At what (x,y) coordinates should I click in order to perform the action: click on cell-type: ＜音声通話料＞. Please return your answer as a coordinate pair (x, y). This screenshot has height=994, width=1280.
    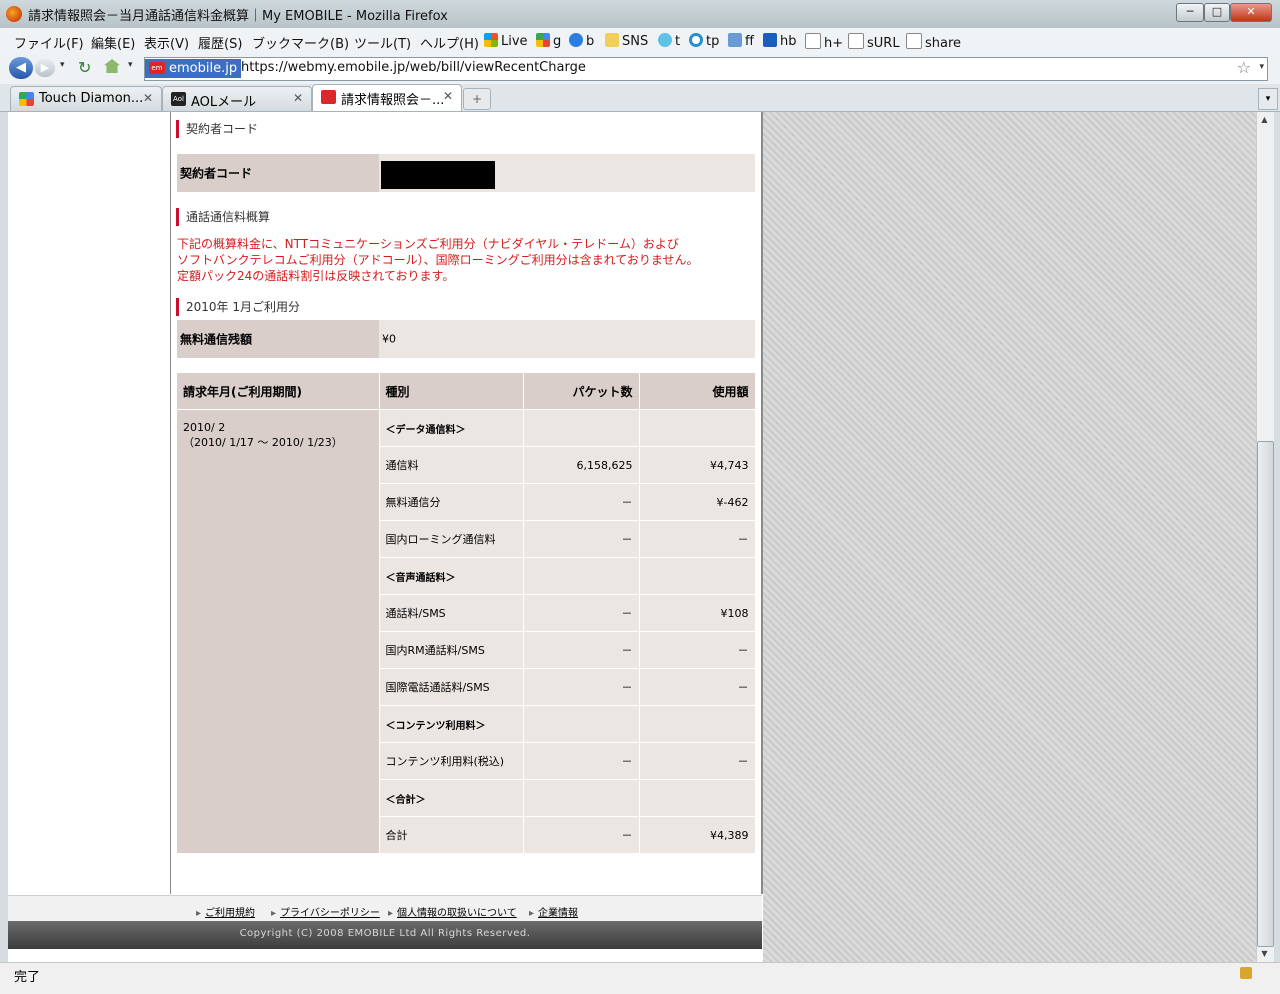
    Looking at the image, I should click on (451, 576).